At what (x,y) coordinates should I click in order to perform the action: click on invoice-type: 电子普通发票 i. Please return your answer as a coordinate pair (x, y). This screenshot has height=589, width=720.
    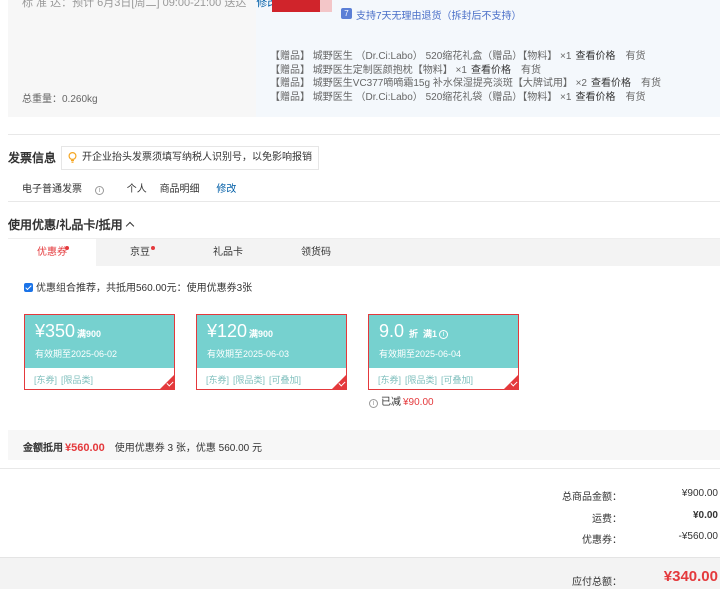
    Looking at the image, I should click on (68, 189).